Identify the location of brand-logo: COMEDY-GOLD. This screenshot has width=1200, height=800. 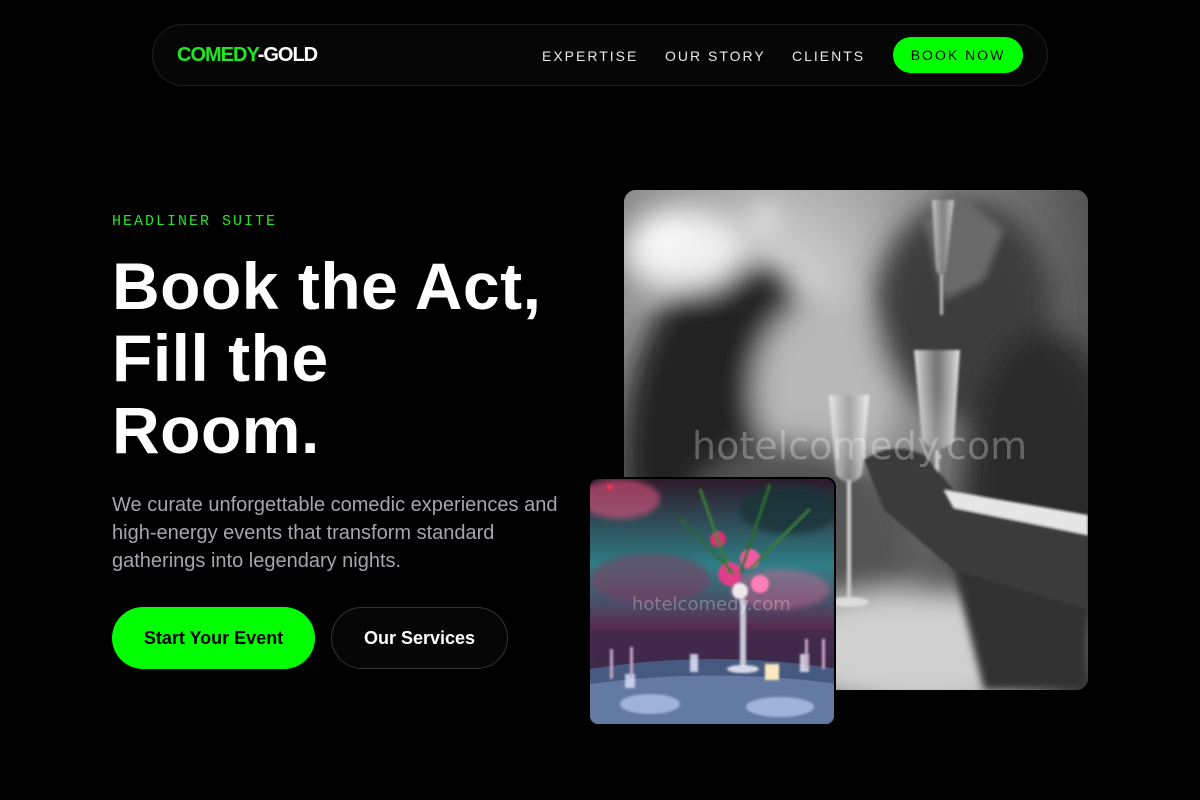
(247, 55).